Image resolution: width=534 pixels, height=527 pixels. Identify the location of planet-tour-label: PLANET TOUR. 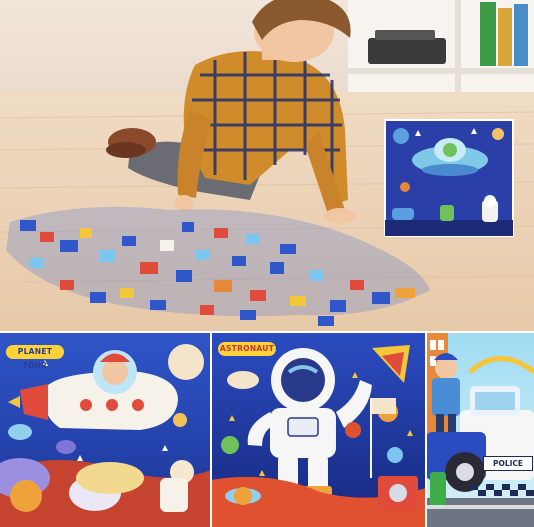
(35, 357).